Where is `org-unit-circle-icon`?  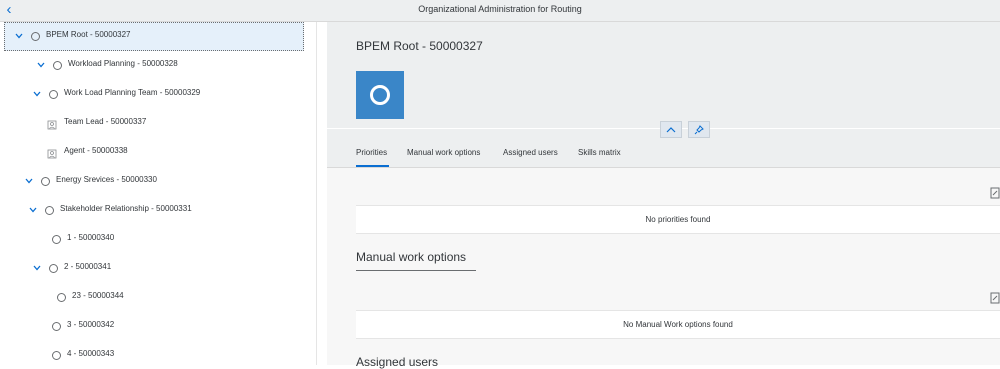 org-unit-circle-icon is located at coordinates (380, 95).